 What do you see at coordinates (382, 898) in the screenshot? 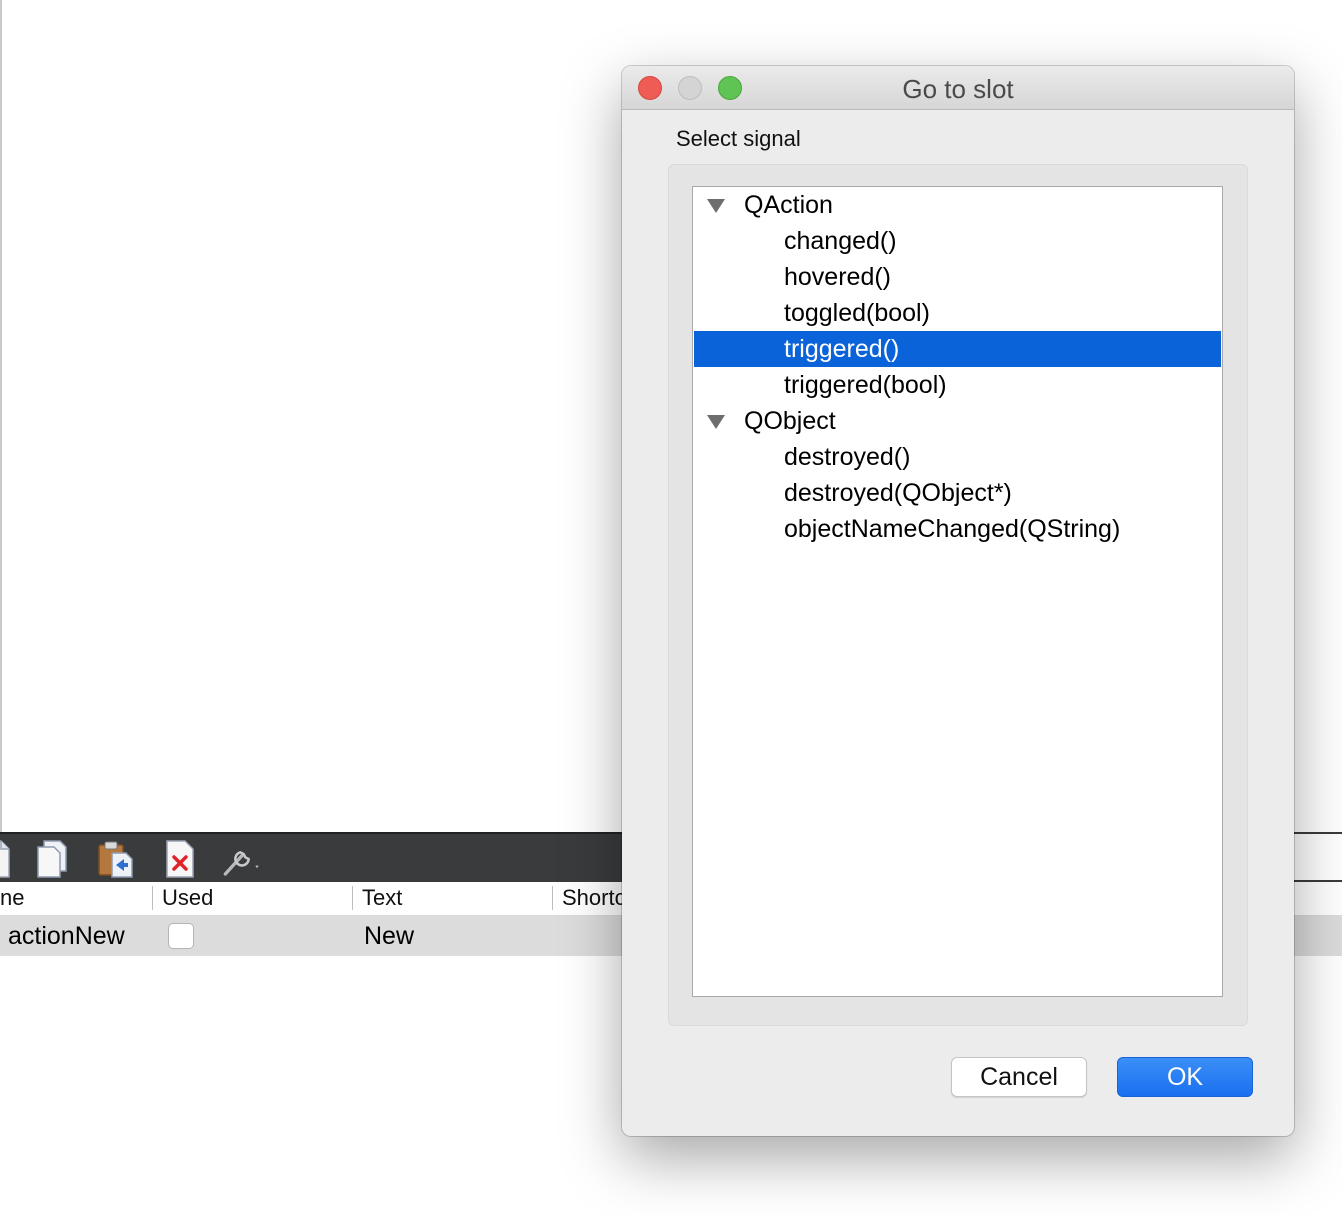
I see `column-header-text: Text` at bounding box center [382, 898].